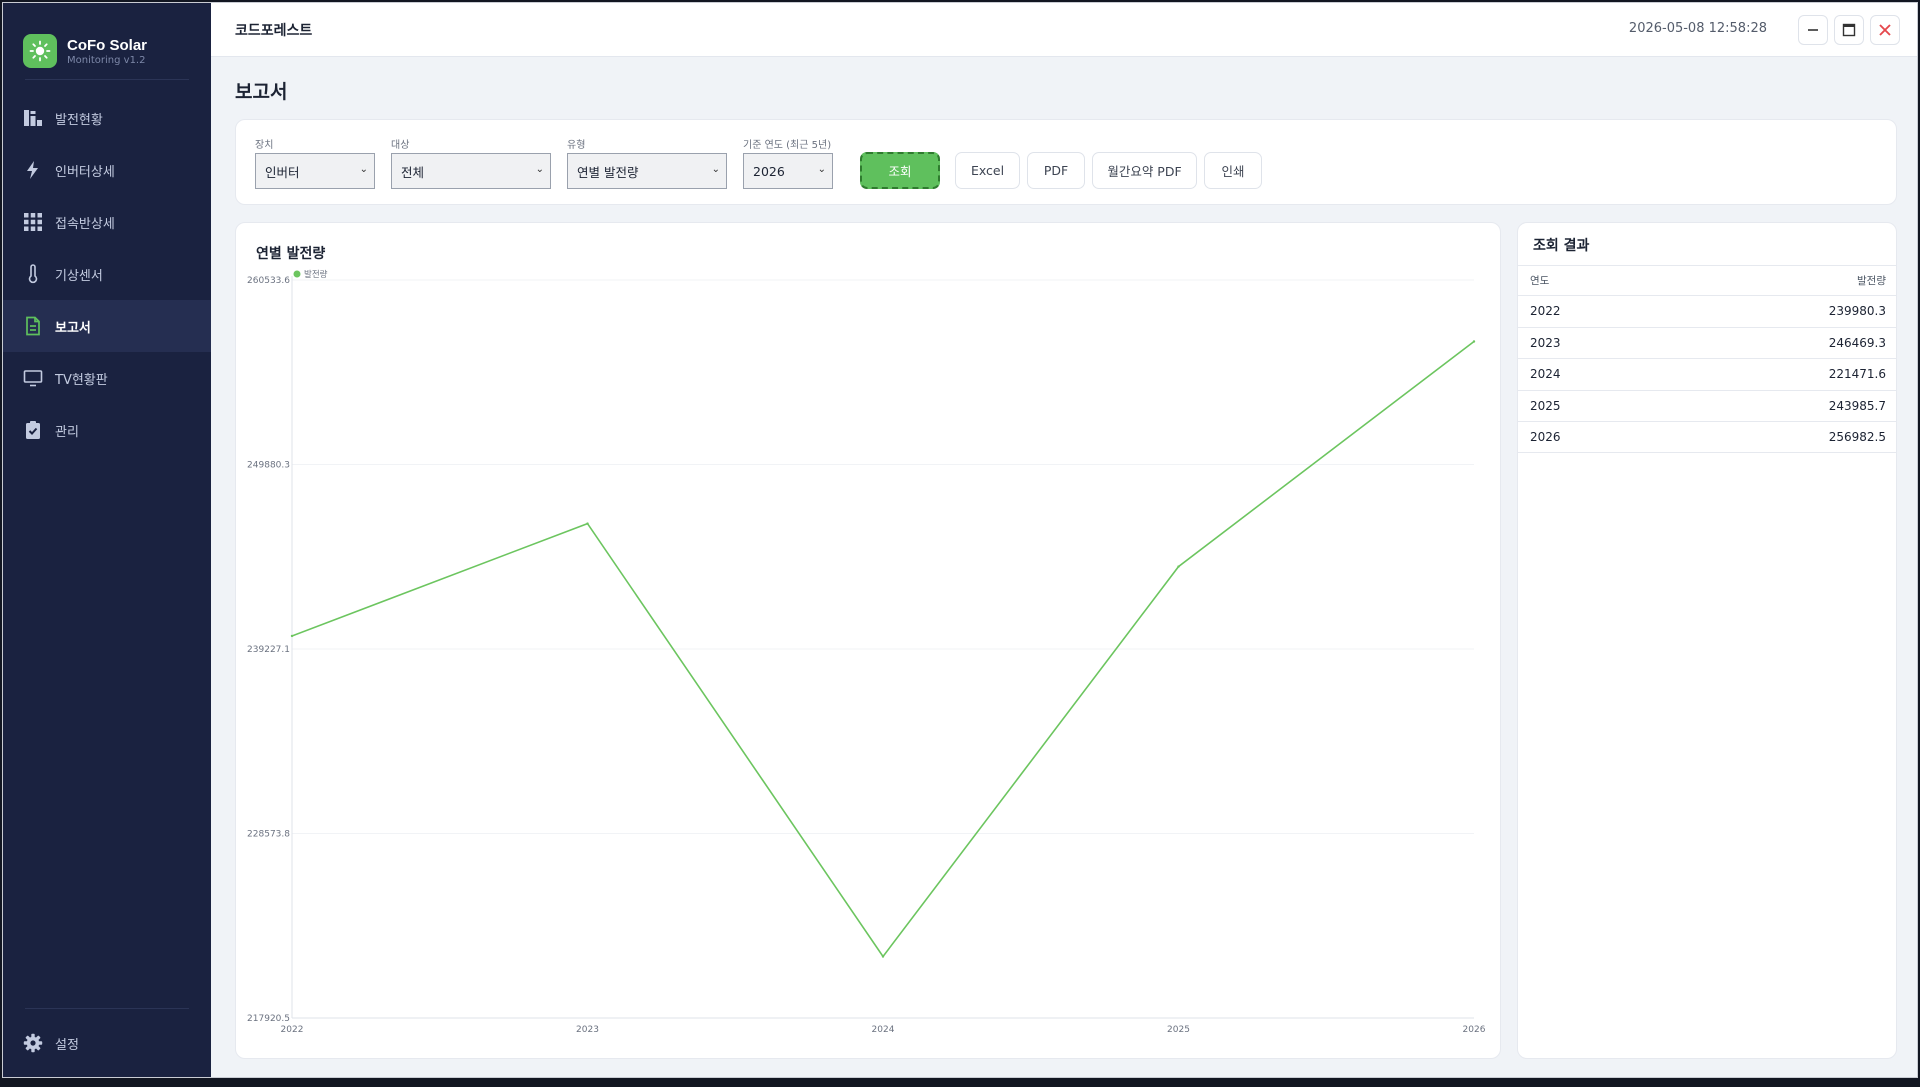  What do you see at coordinates (33, 326) in the screenshot?
I see `document-icon` at bounding box center [33, 326].